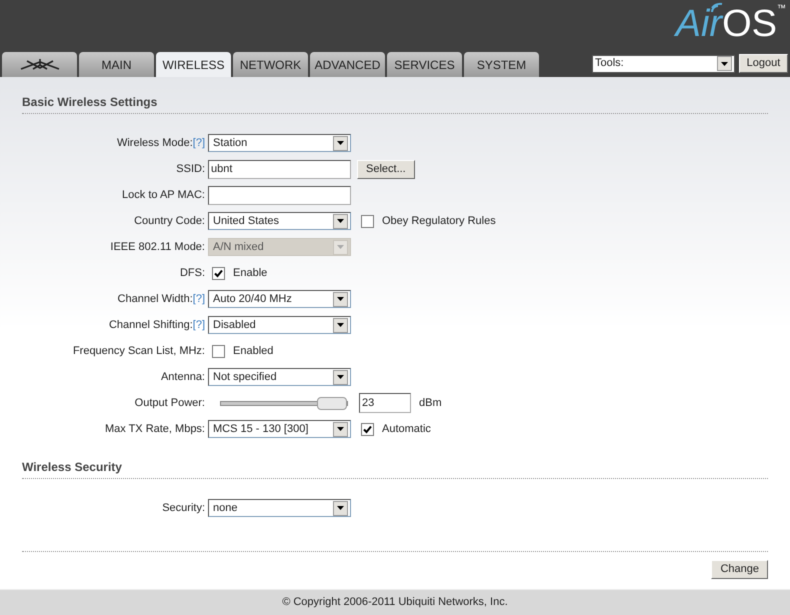  I want to click on field-label: Wireless Mode:, so click(154, 143).